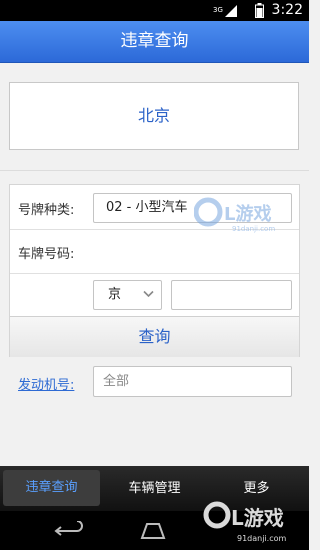 Image resolution: width=320 pixels, height=550 pixels. Describe the element at coordinates (225, 11) in the screenshot. I see `signal-icon: 3G` at that location.